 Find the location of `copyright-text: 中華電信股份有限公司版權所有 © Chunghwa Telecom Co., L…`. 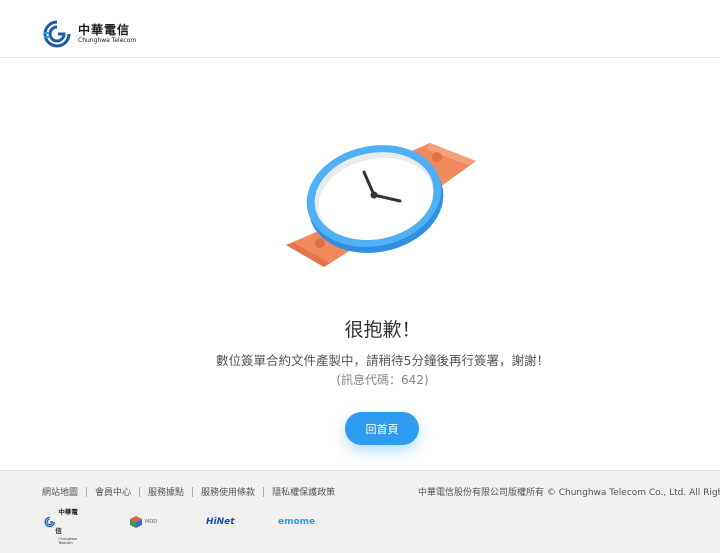

copyright-text: 中華電信股份有限公司版權所有 © Chunghwa Telecom Co., L… is located at coordinates (569, 493).